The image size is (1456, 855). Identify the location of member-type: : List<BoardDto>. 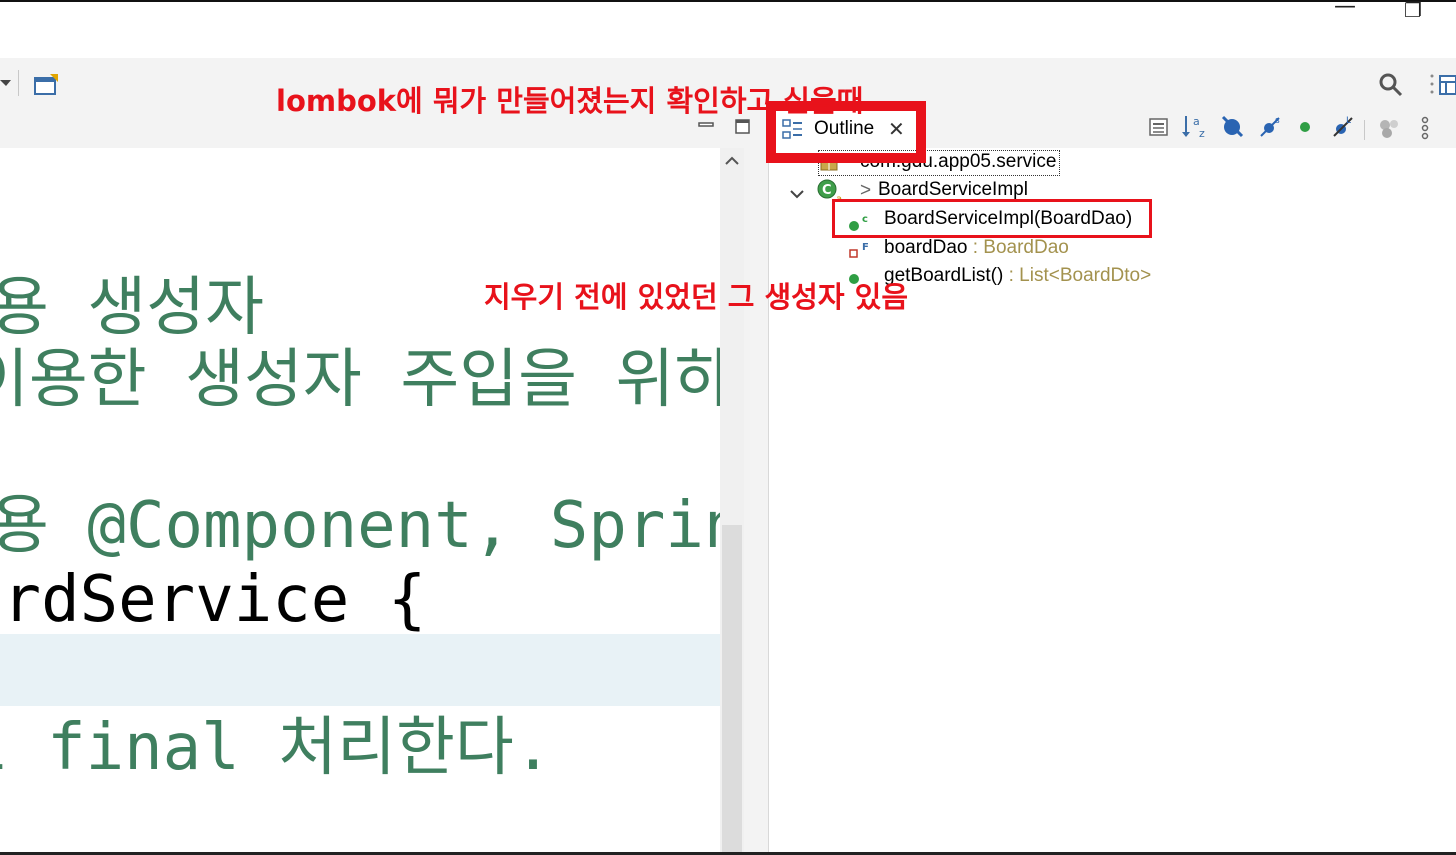
(1080, 275).